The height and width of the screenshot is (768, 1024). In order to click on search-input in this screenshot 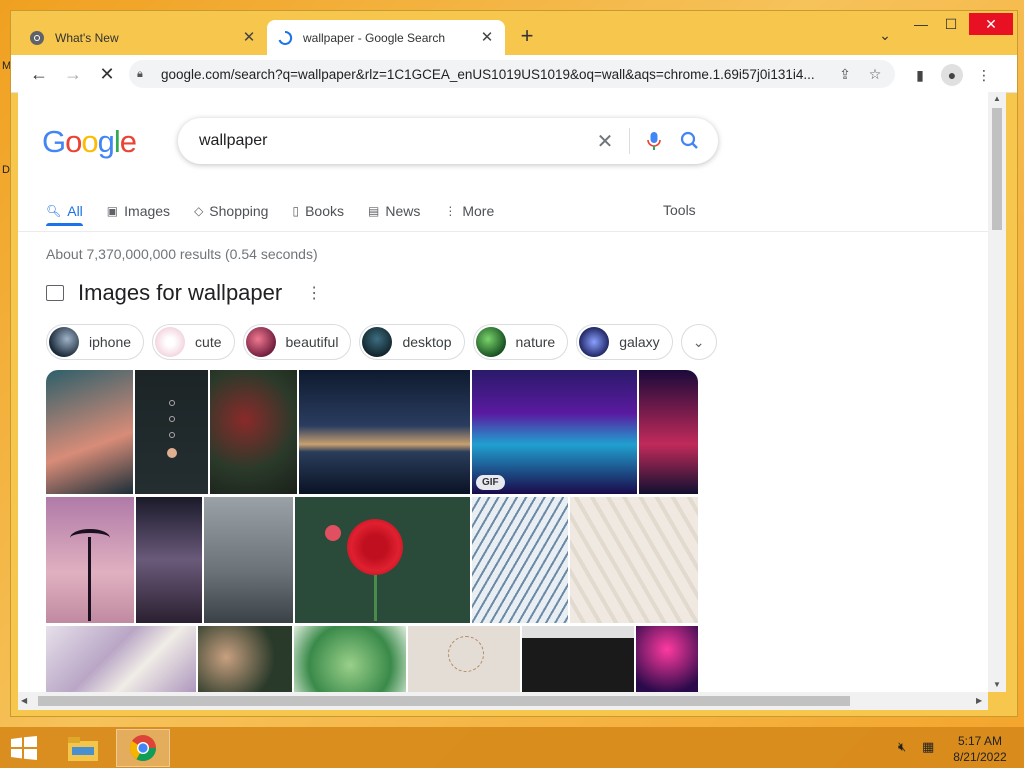, I will do `click(393, 141)`.